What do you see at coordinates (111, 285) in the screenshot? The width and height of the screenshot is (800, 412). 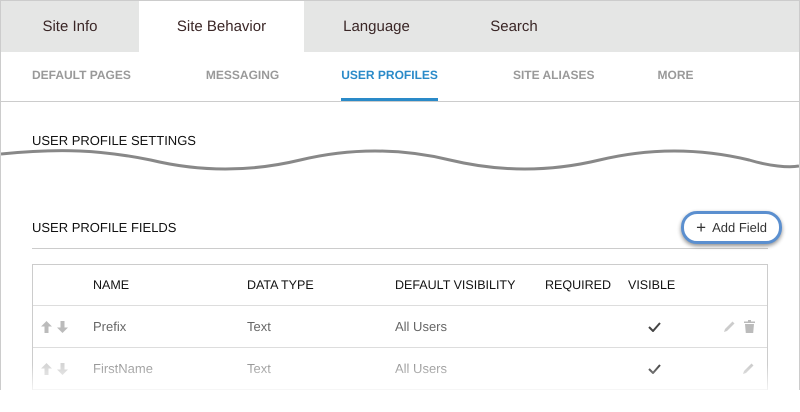 I see `column-header: NAME` at bounding box center [111, 285].